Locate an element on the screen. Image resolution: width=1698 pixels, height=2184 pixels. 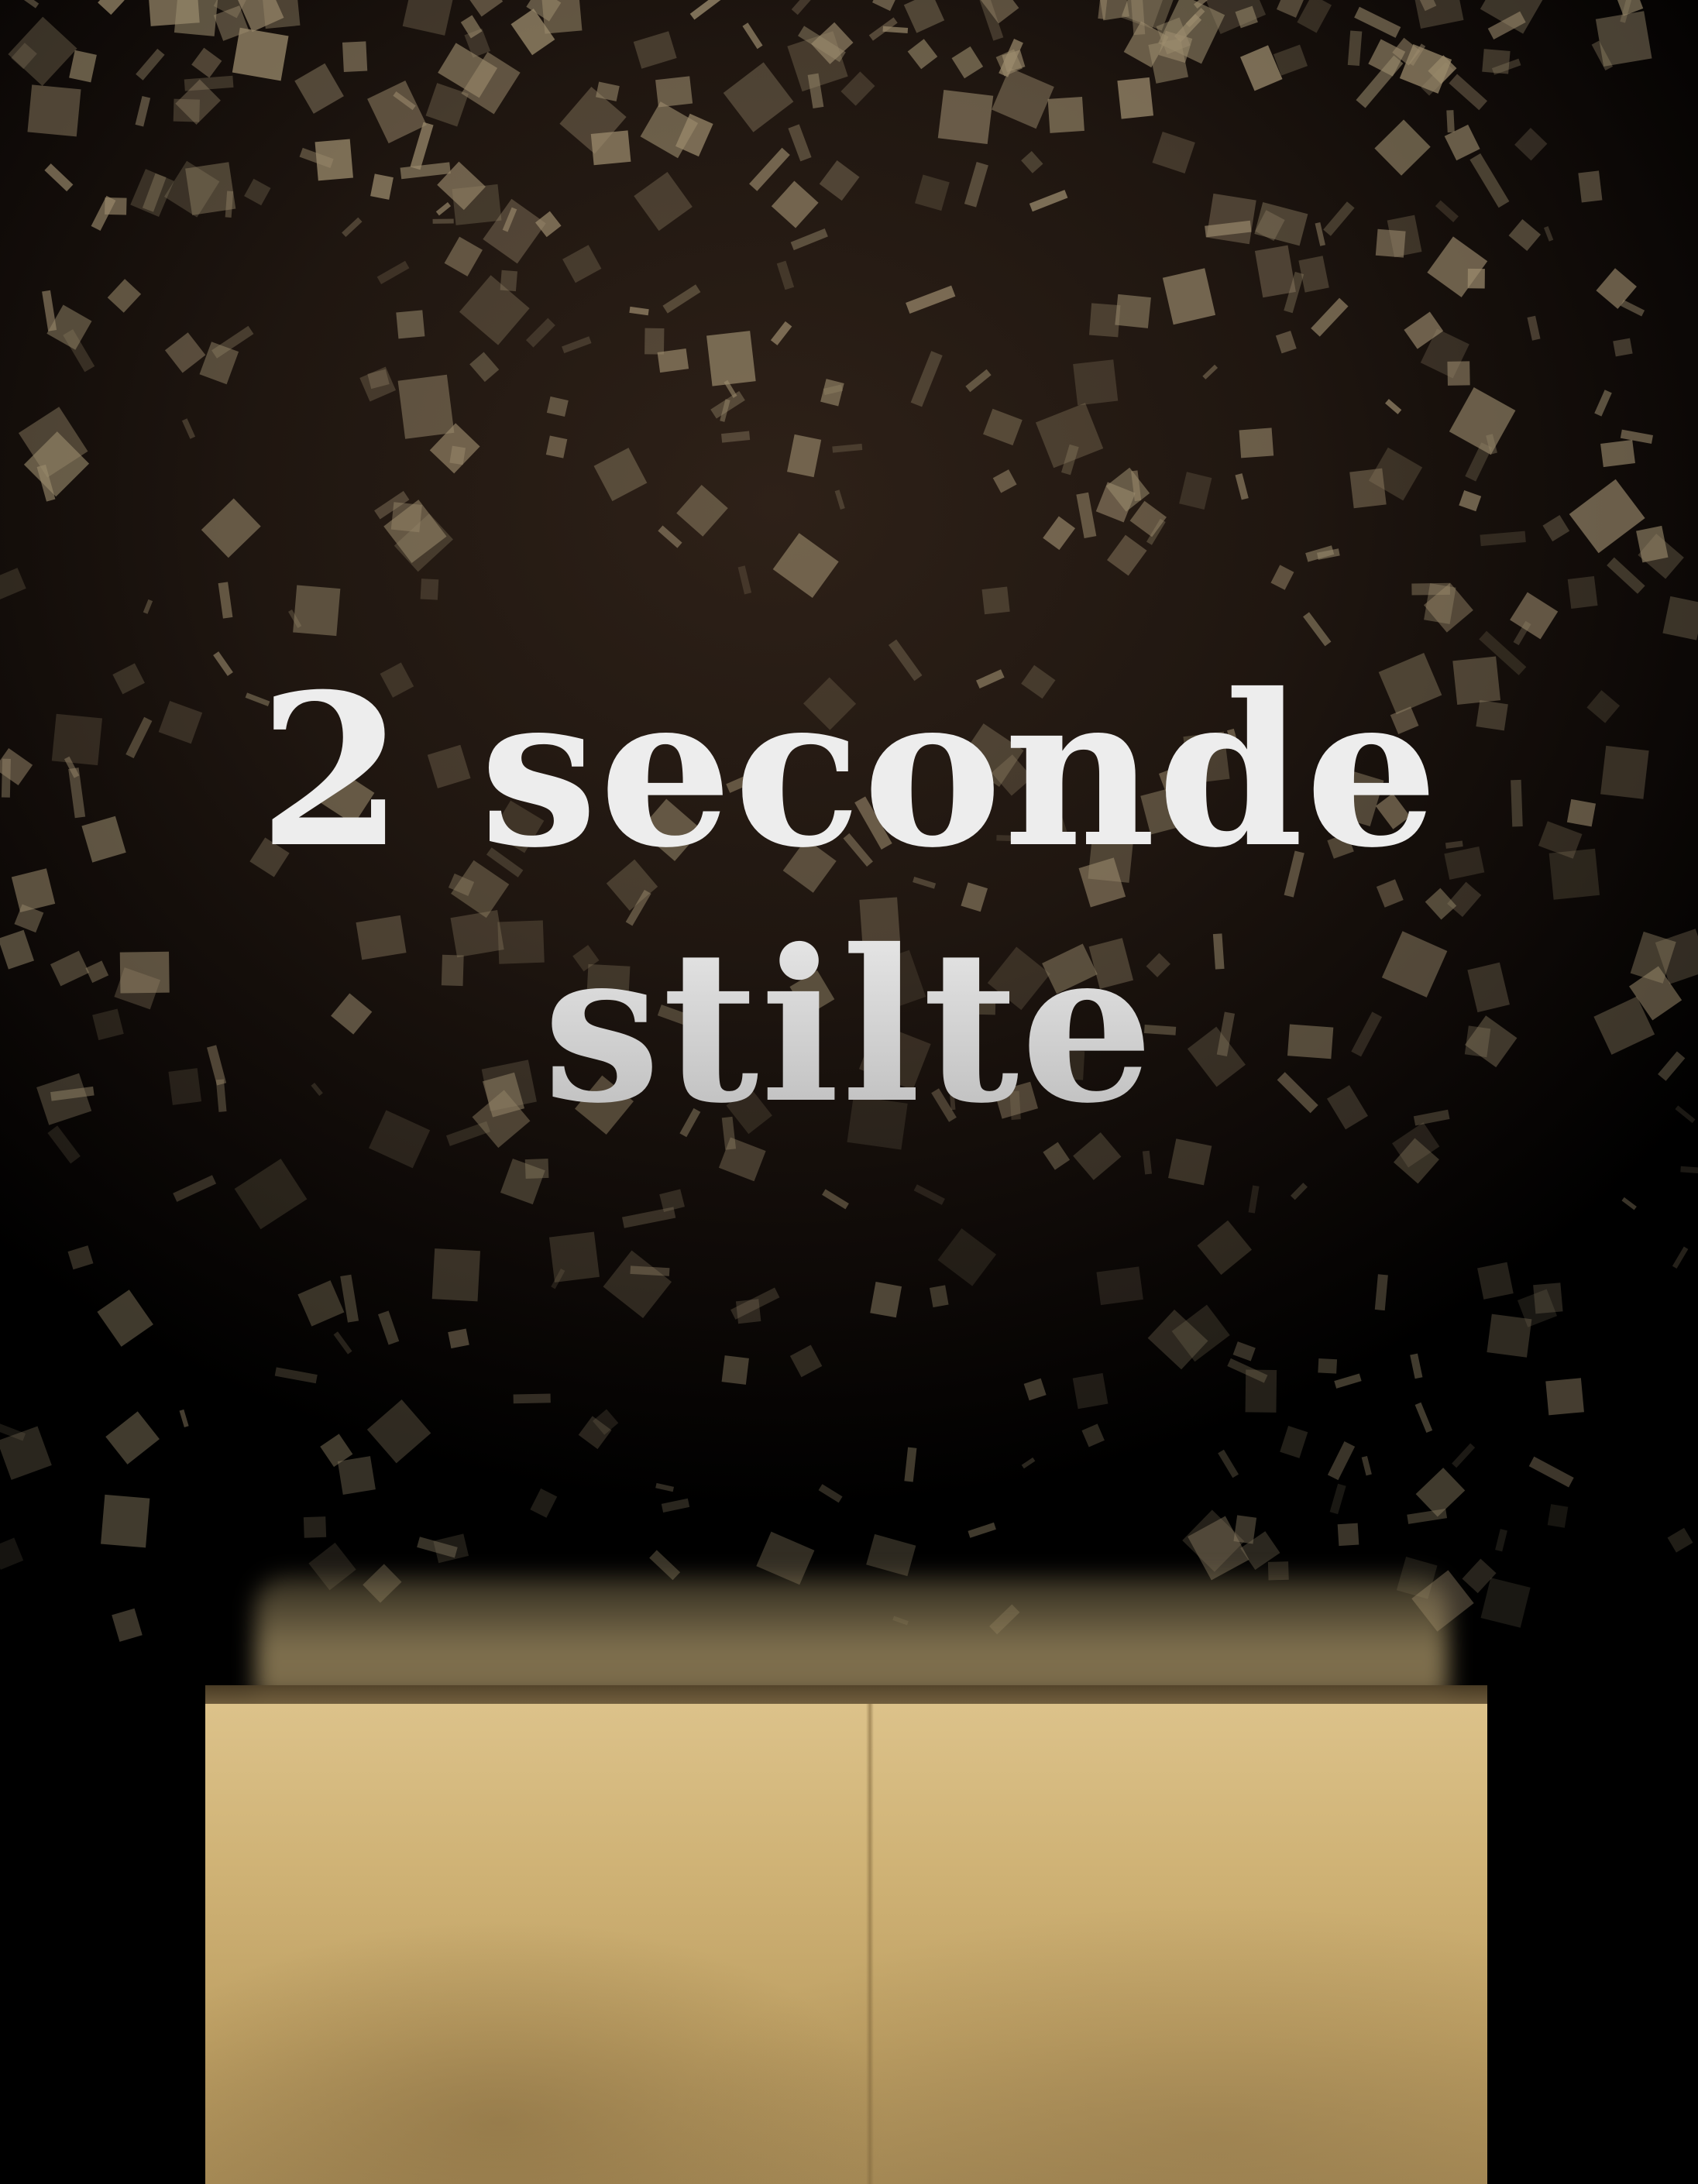
headline-line-2: stilte is located at coordinates (849, 1026).